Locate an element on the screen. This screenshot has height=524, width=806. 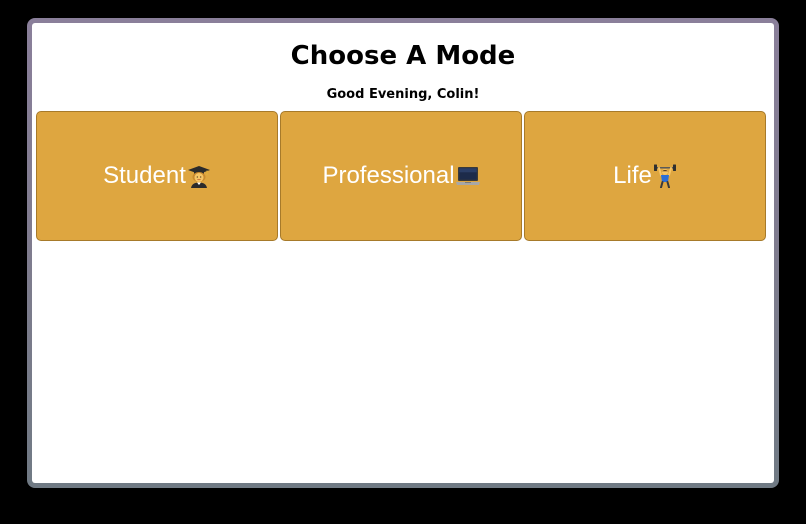
student-mode-label: Student is located at coordinates (144, 175).